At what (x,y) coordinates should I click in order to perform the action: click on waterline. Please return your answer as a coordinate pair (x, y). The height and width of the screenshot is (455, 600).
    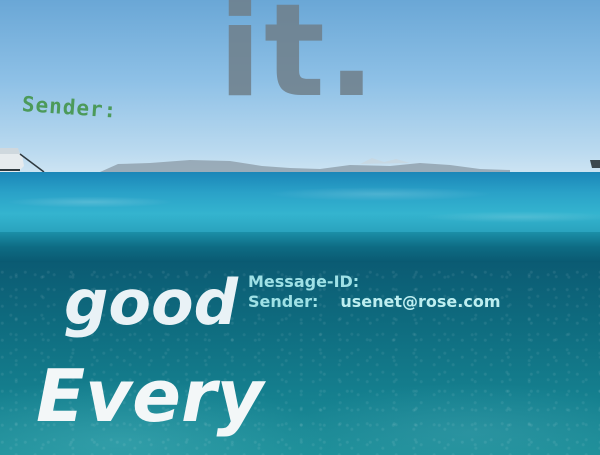
    Looking at the image, I should click on (300, 247).